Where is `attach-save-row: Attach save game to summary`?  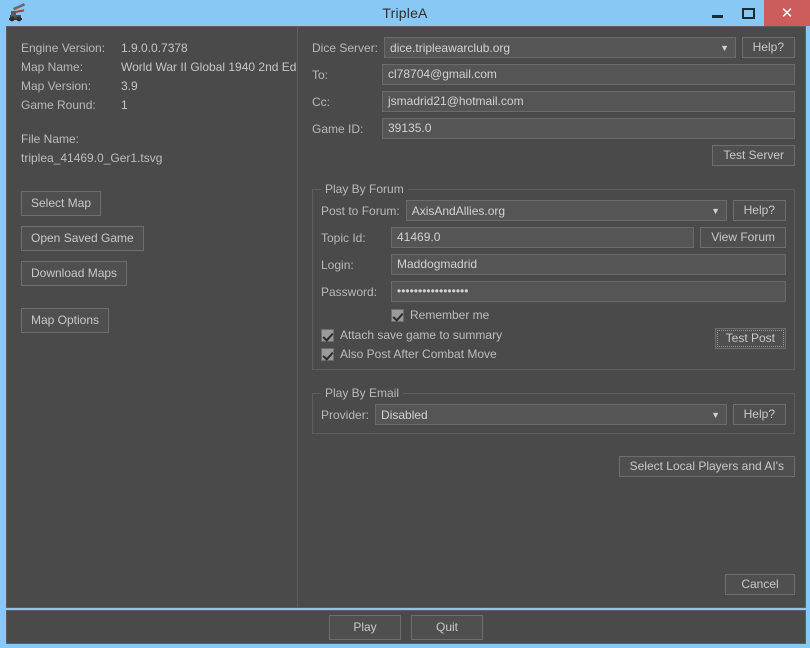 attach-save-row: Attach save game to summary is located at coordinates (518, 335).